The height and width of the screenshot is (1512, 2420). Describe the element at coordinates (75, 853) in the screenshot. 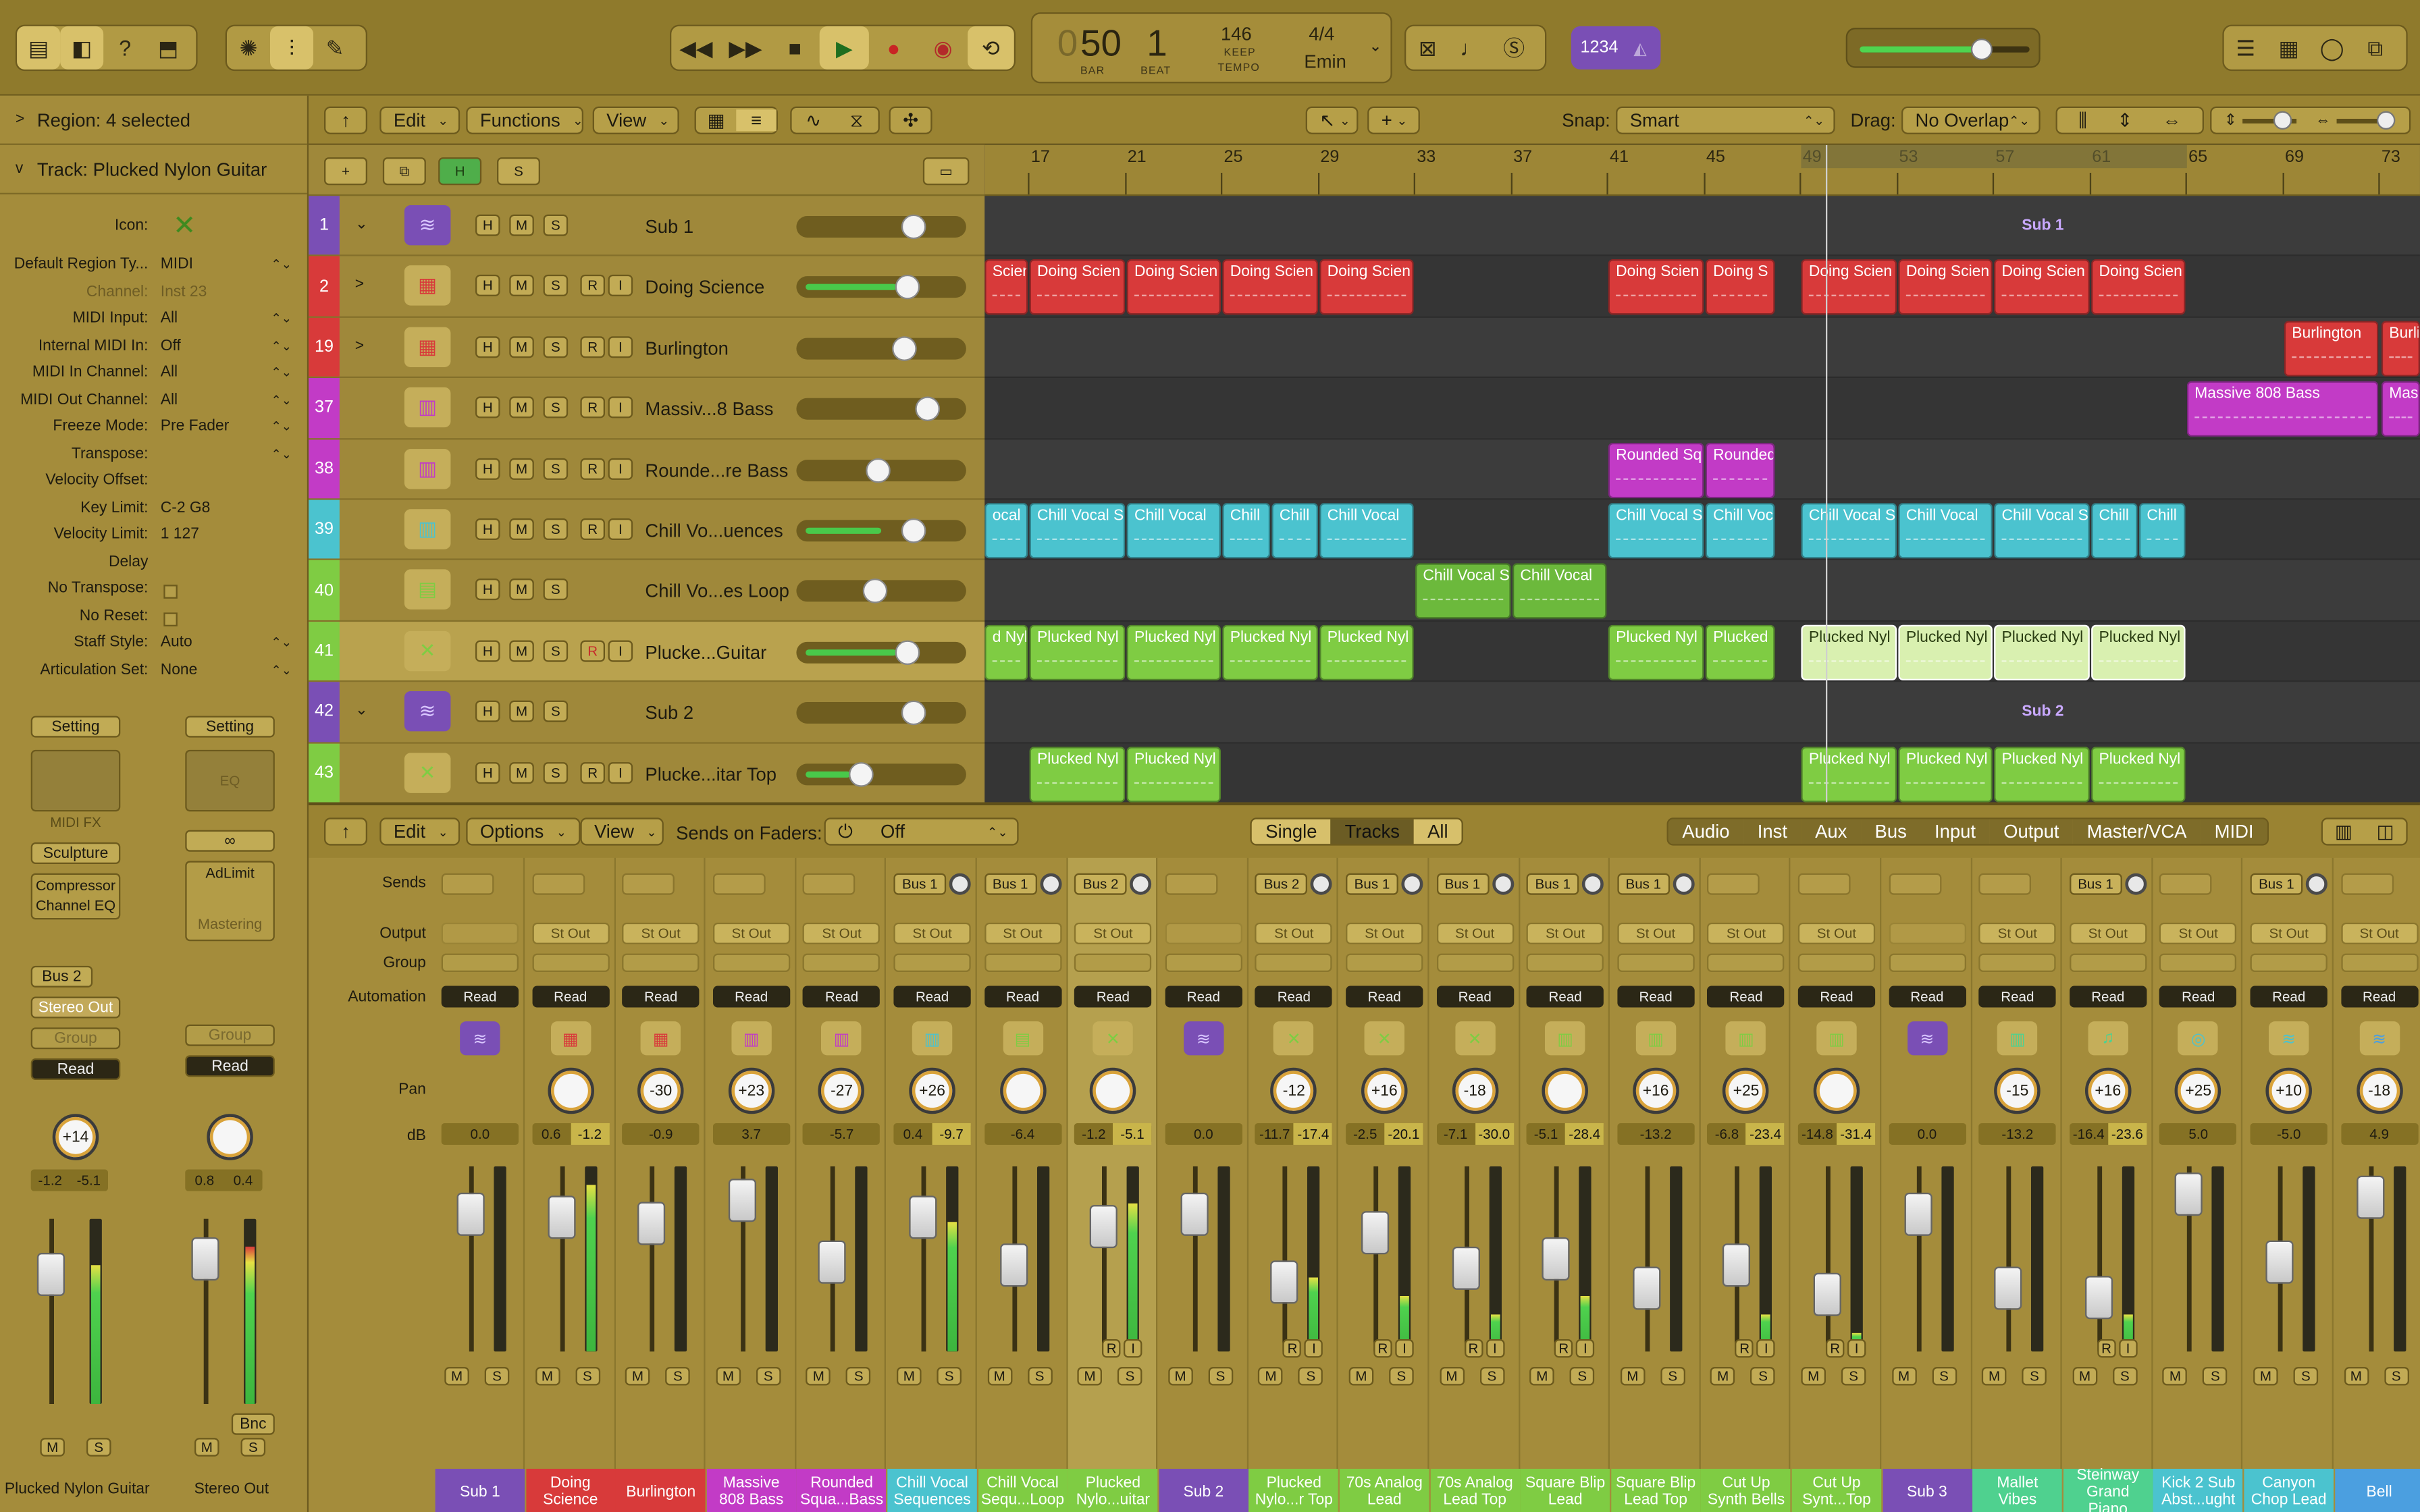

I see `instrument-slot: Sculpture` at that location.